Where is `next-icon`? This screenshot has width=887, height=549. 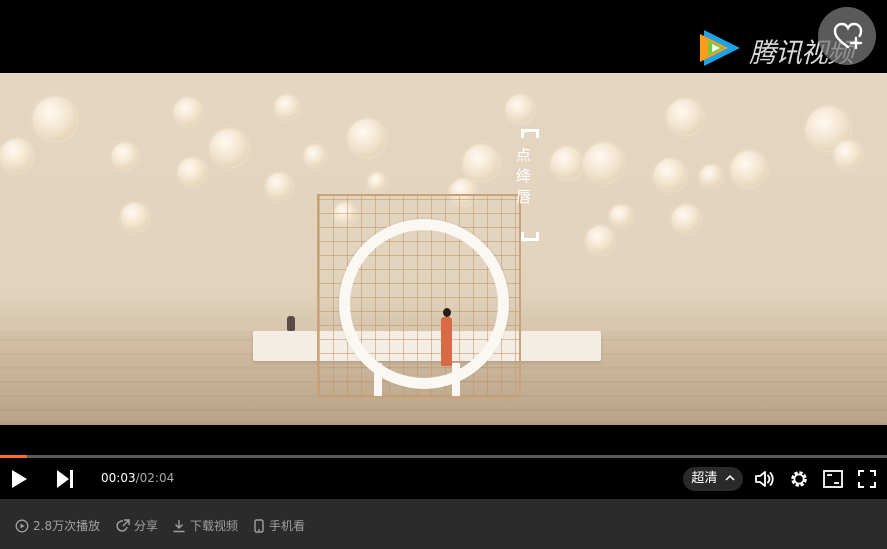
next-icon is located at coordinates (65, 478).